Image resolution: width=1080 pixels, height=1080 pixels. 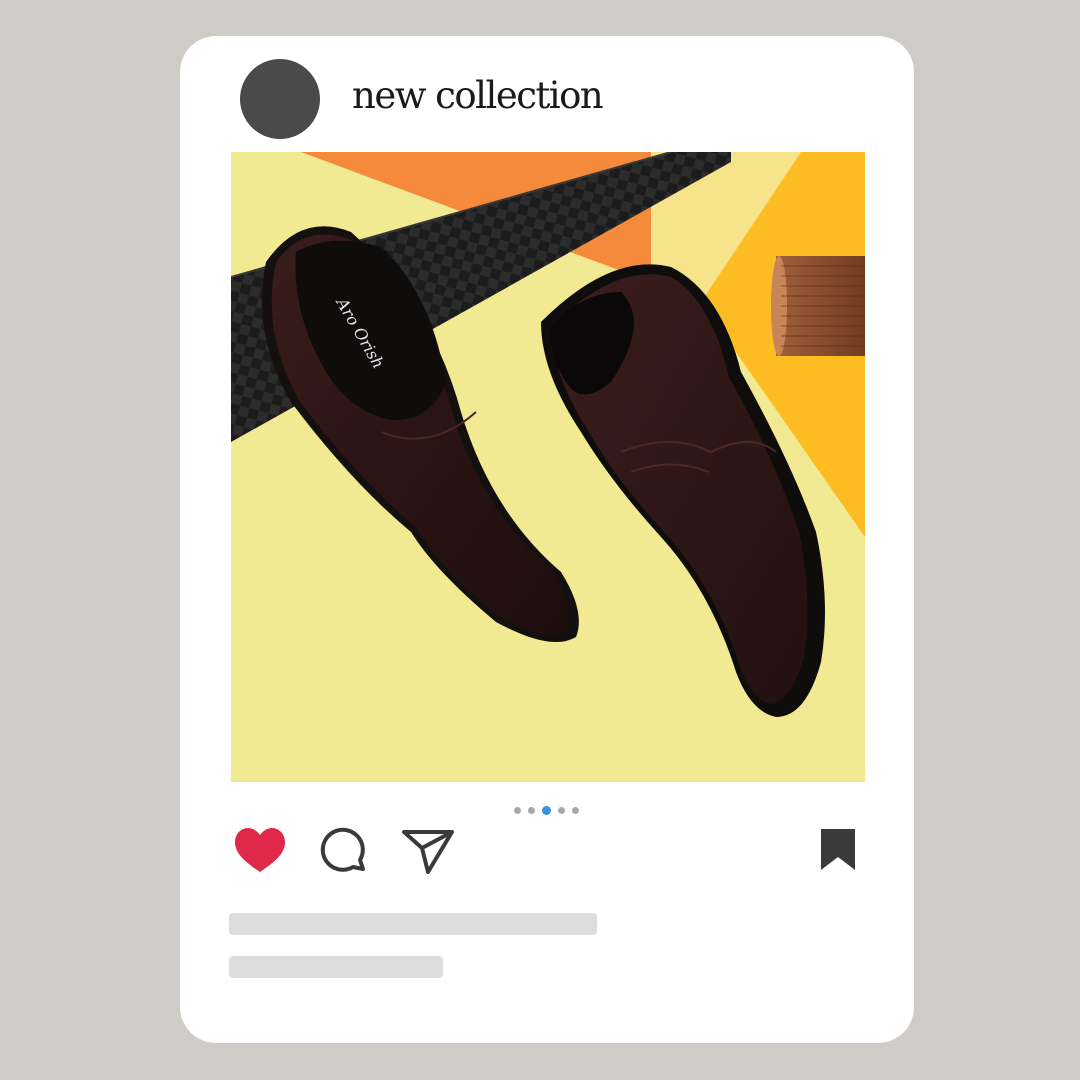 I want to click on carousel-indicator, so click(x=546, y=810).